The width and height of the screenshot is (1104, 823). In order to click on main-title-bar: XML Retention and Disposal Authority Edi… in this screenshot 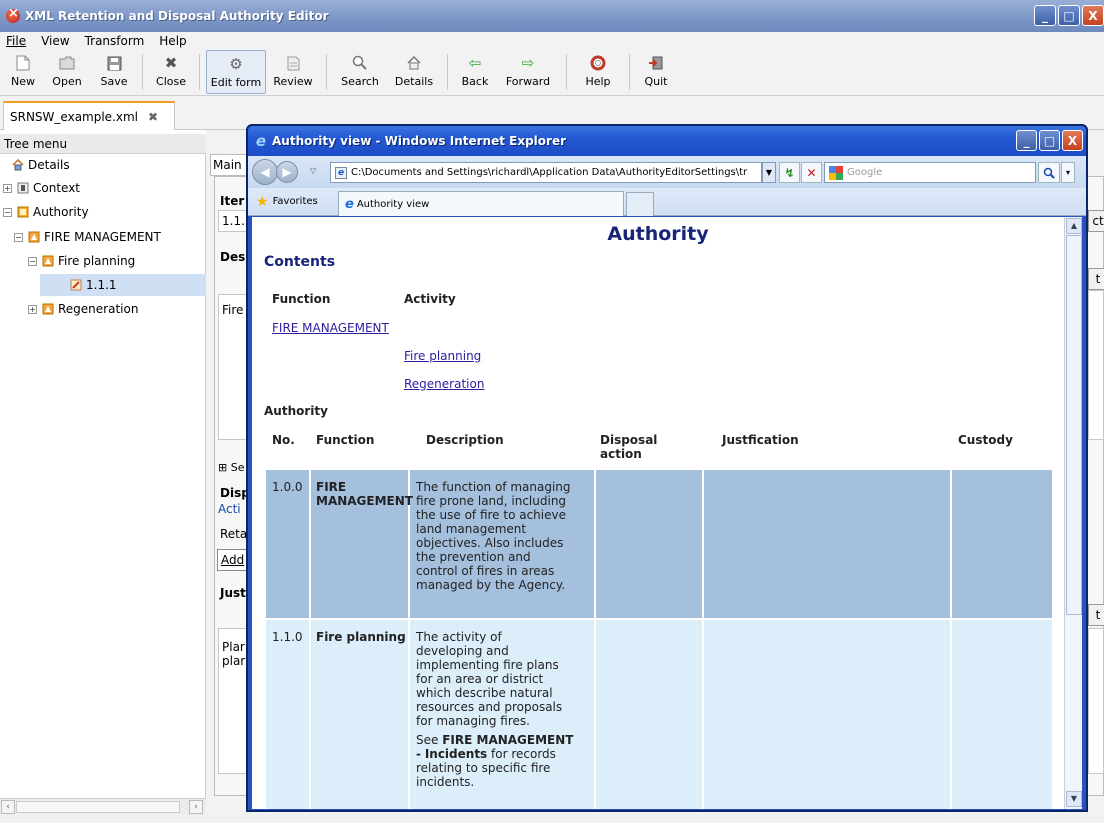, I will do `click(552, 16)`.